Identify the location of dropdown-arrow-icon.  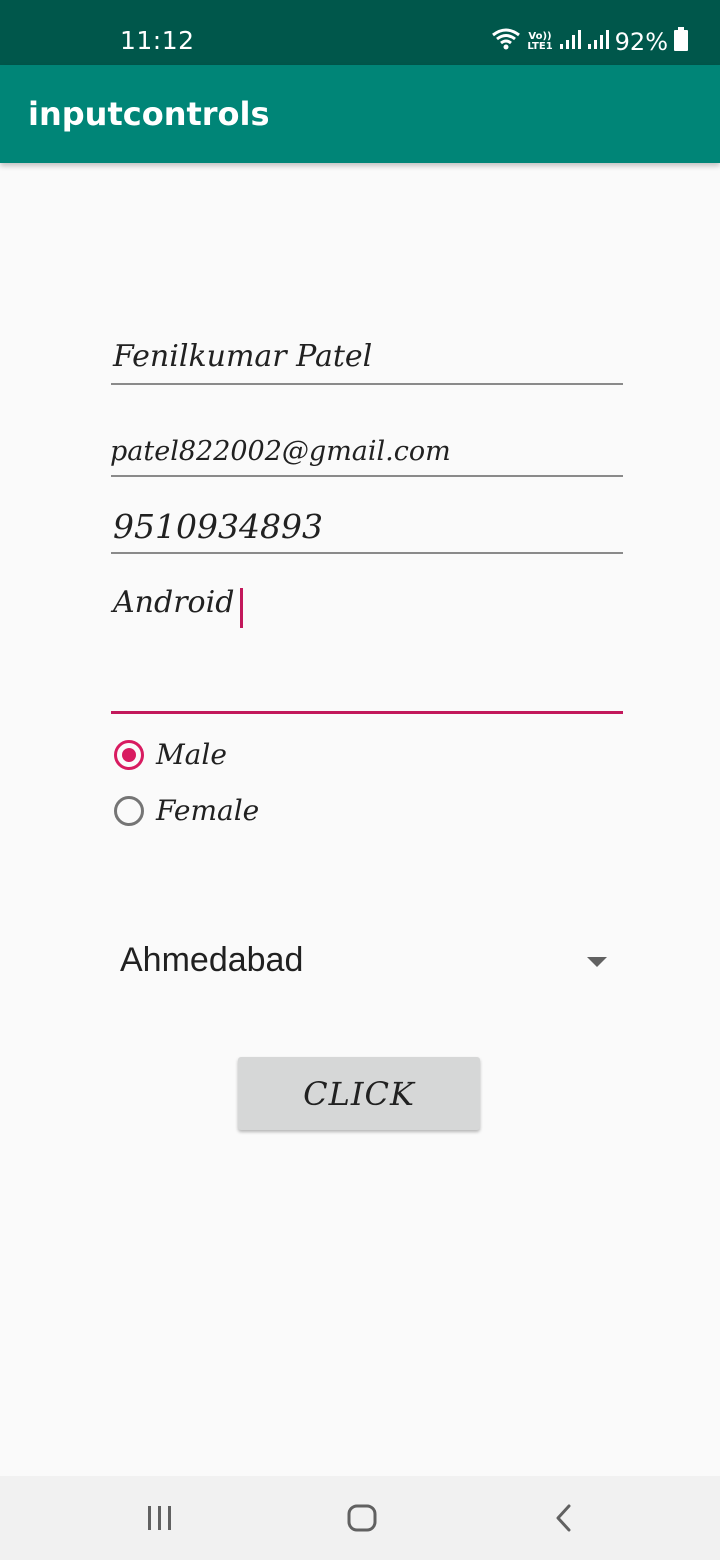
(597, 962).